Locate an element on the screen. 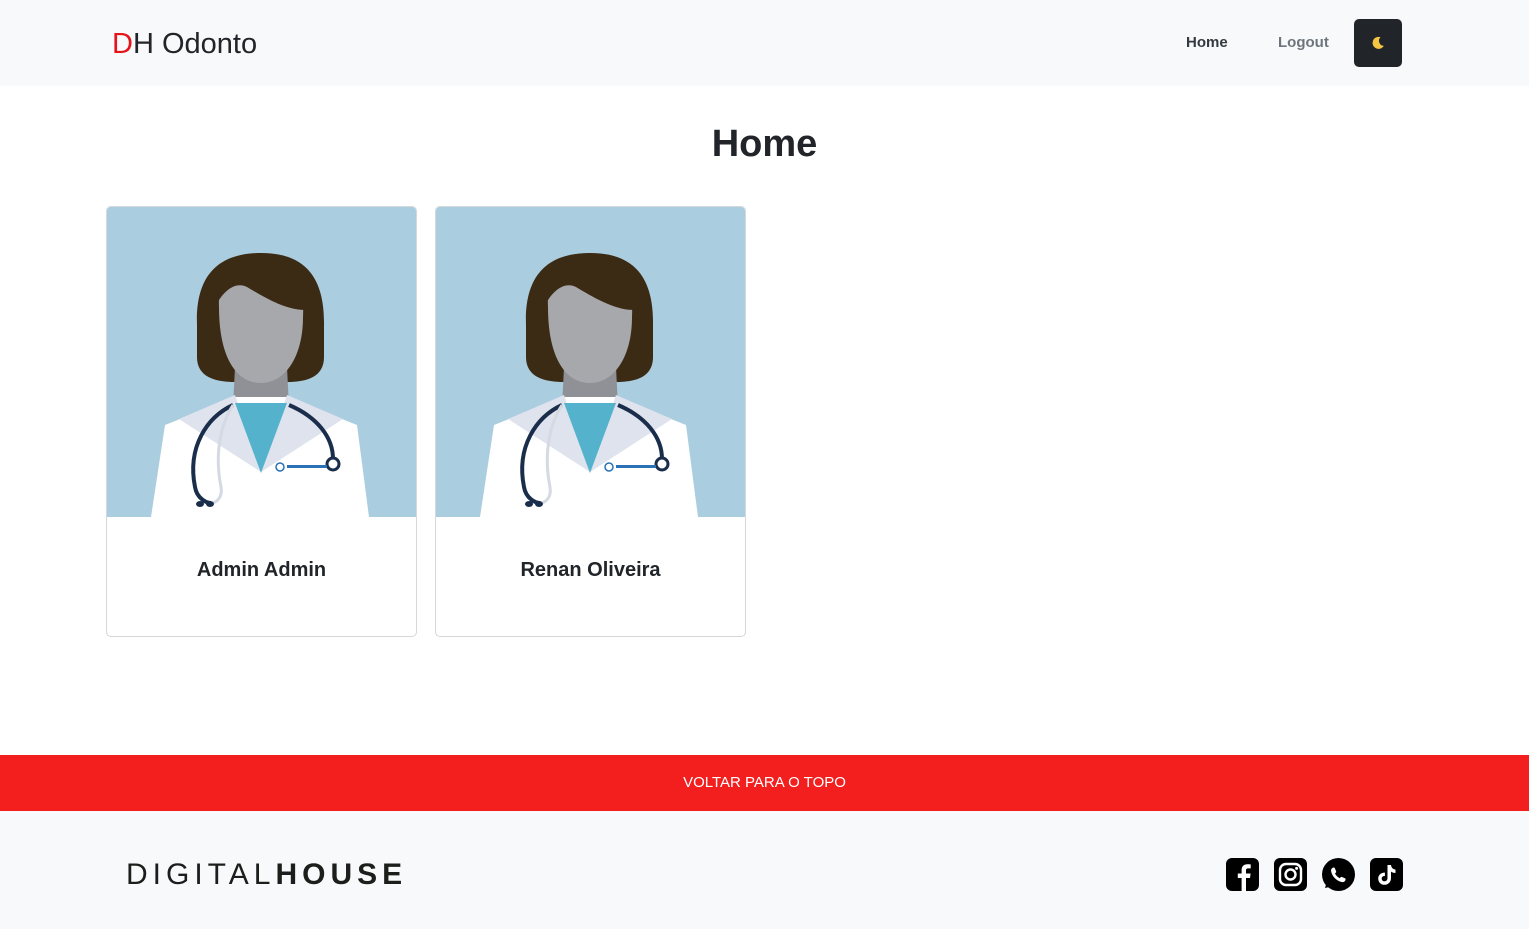  moon-icon is located at coordinates (1378, 42).